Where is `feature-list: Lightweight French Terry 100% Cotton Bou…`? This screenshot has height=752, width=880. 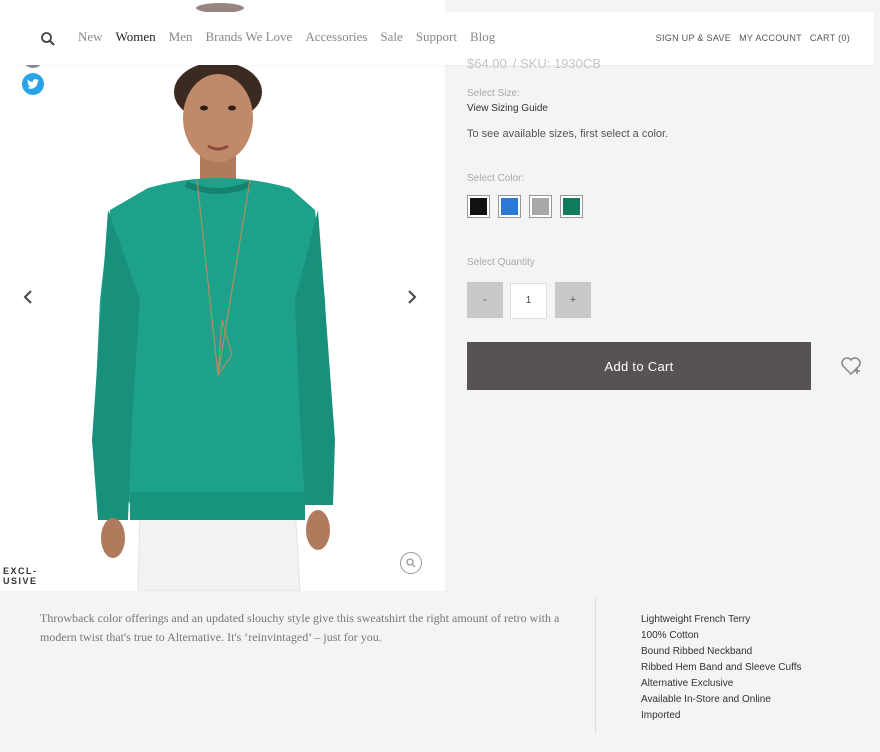 feature-list: Lightweight French Terry 100% Cotton Bou… is located at coordinates (721, 668).